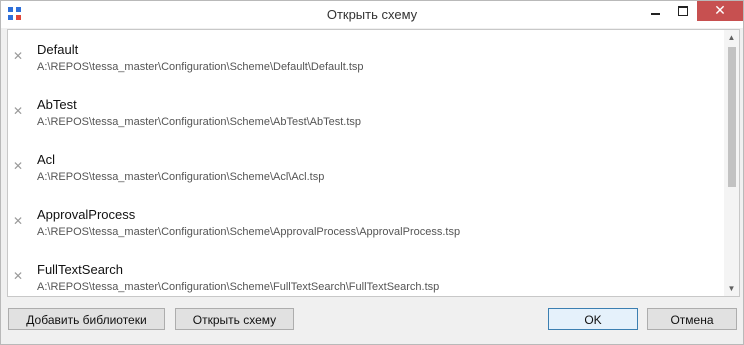  I want to click on scheme-name: Default, so click(58, 49).